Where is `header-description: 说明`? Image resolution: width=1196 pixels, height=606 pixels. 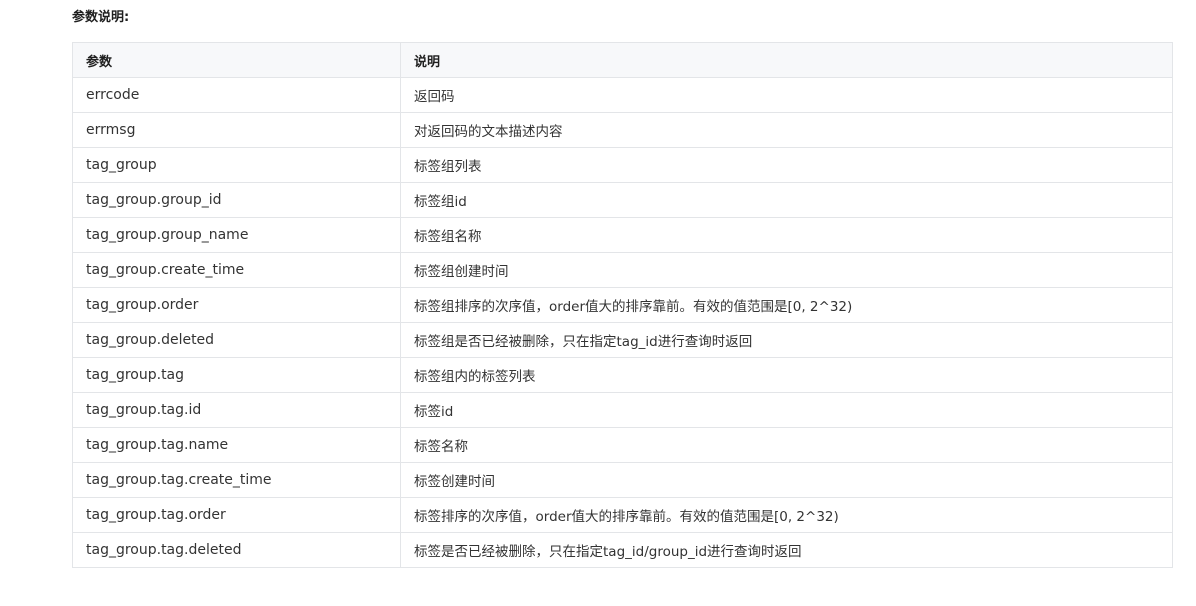 header-description: 说明 is located at coordinates (786, 60).